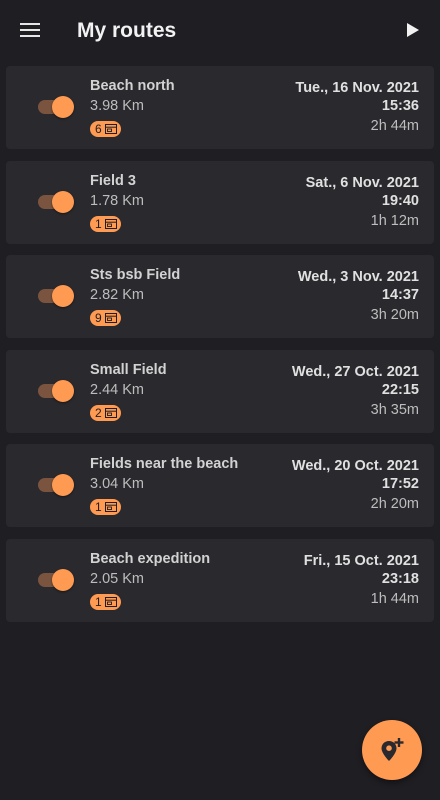  What do you see at coordinates (127, 30) in the screenshot?
I see `page-title: My routes` at bounding box center [127, 30].